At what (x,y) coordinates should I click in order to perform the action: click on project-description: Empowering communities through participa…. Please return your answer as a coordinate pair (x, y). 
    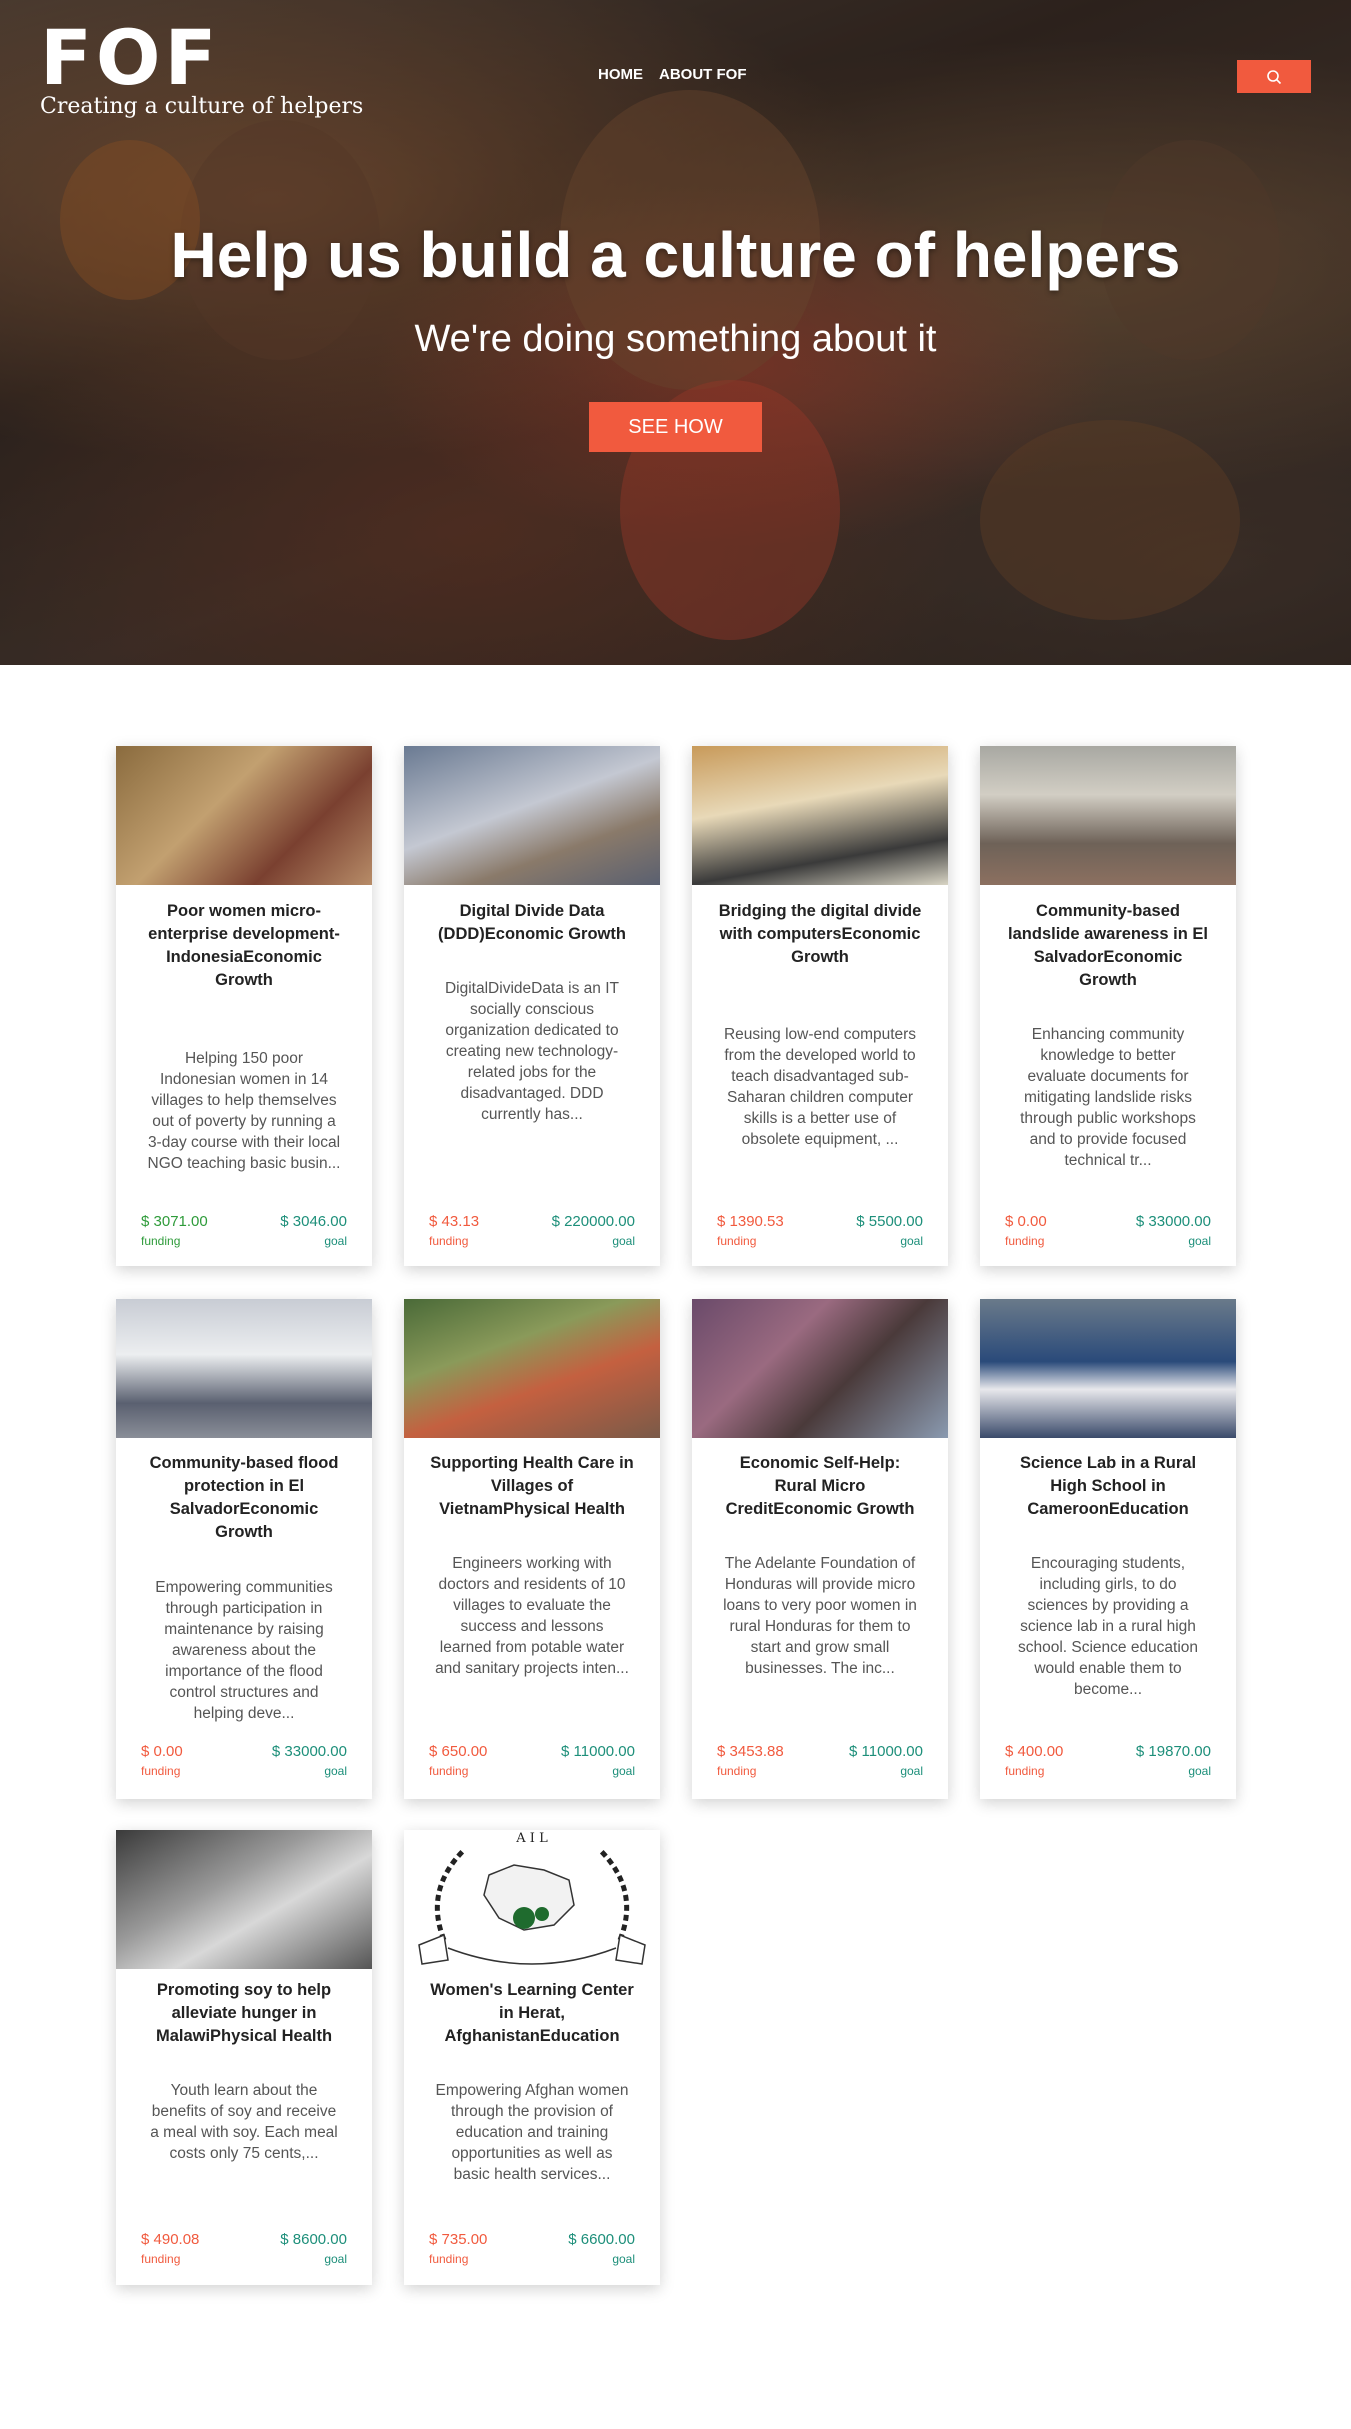
    Looking at the image, I should click on (244, 1650).